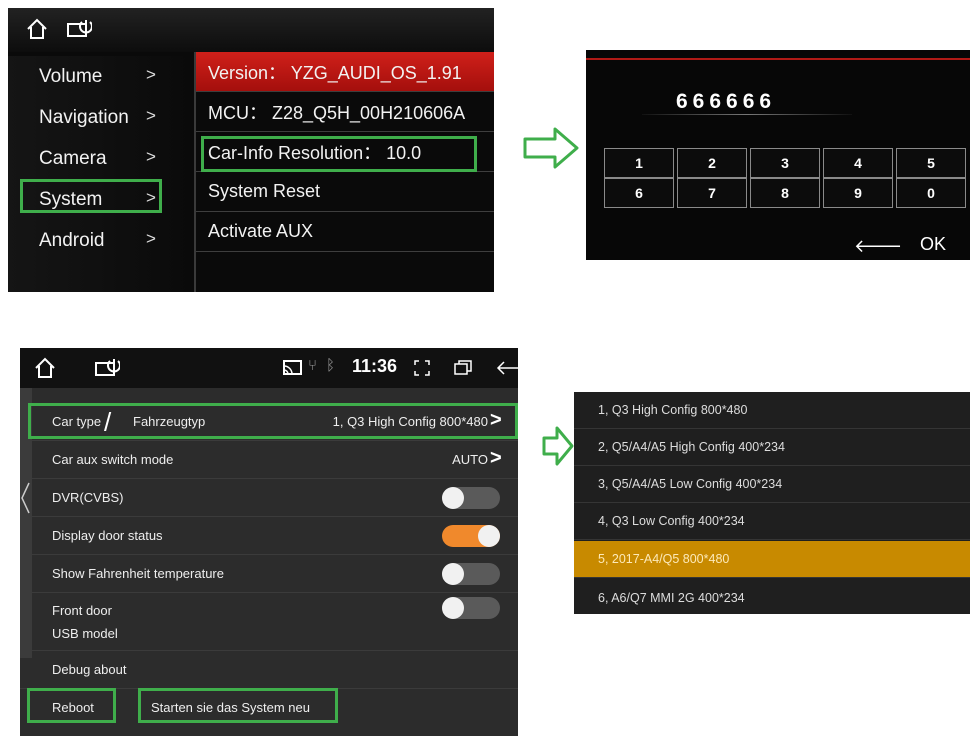 This screenshot has width=970, height=736. Describe the element at coordinates (747, 114) in the screenshot. I see `pin-underline` at that location.